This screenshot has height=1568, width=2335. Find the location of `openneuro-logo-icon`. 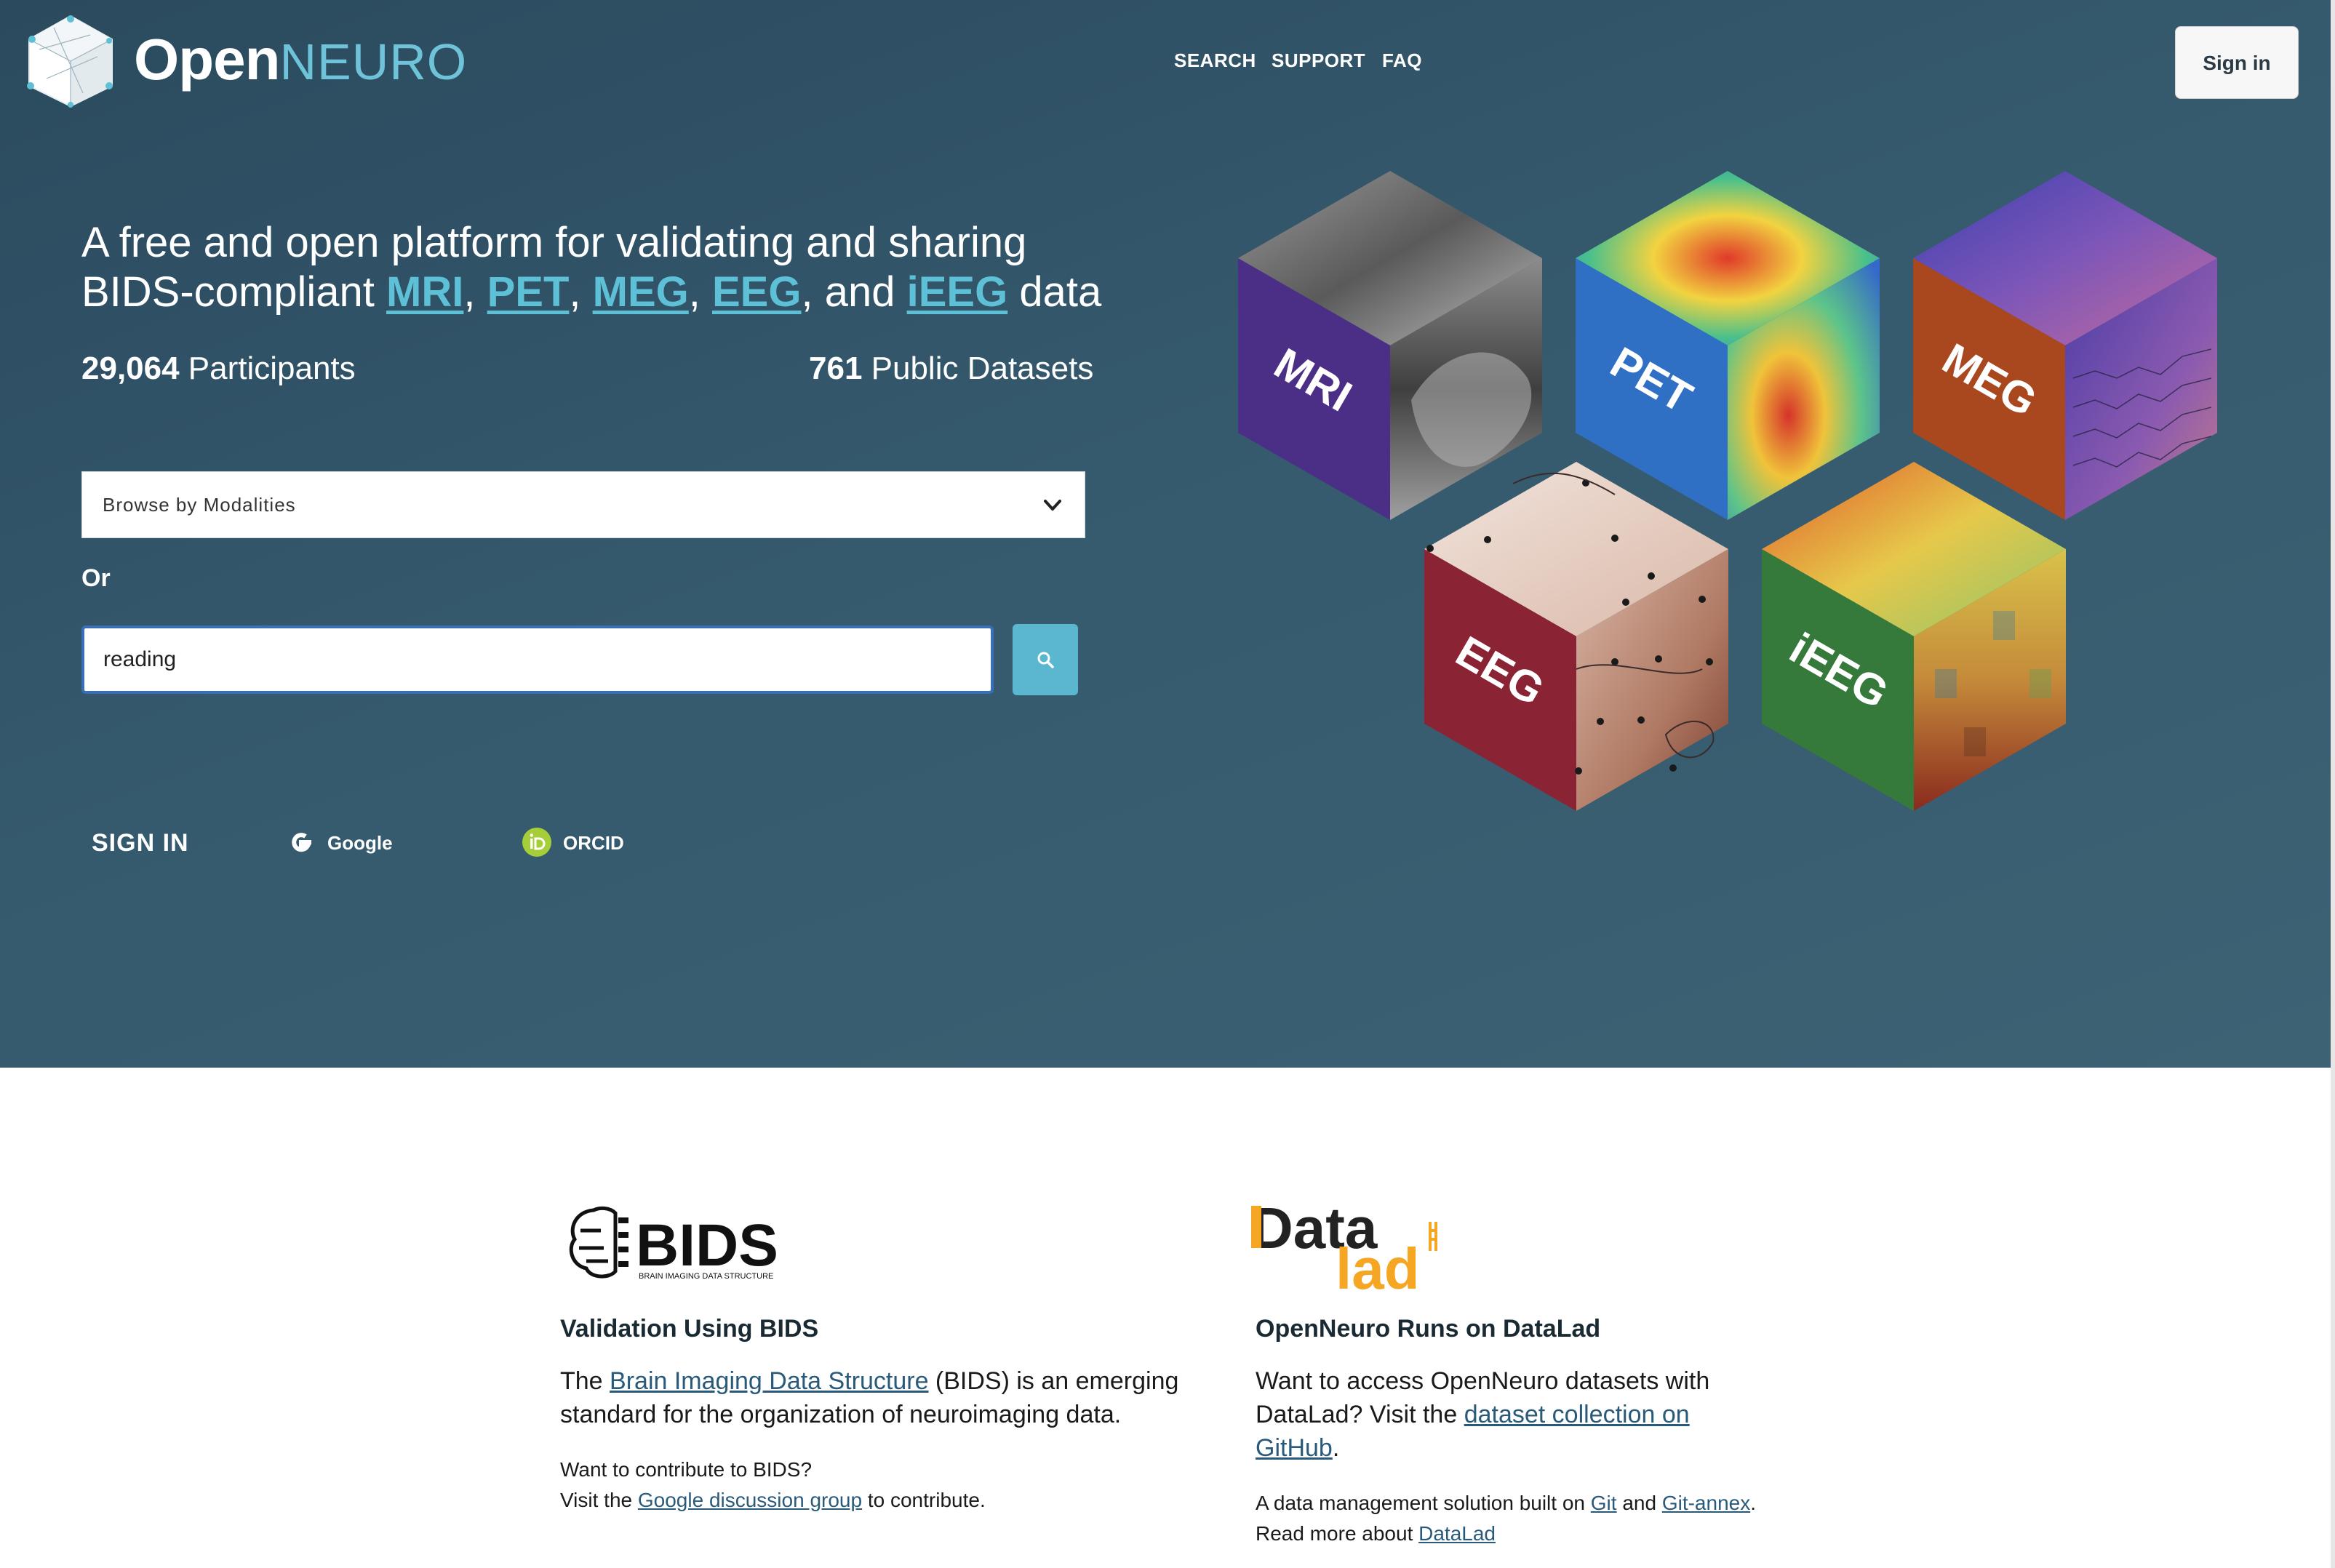

openneuro-logo-icon is located at coordinates (70, 61).